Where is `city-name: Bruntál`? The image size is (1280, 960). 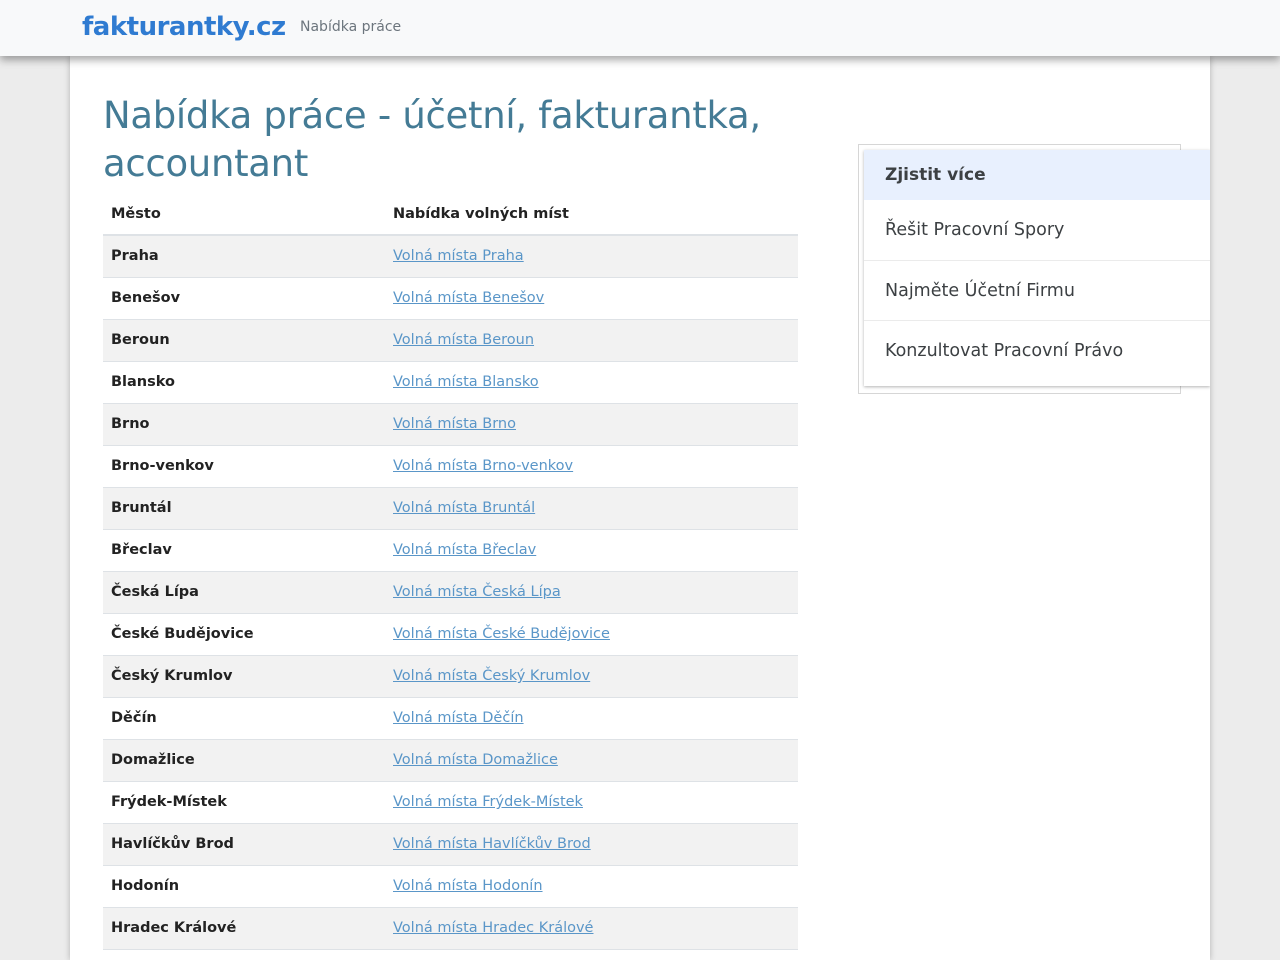 city-name: Bruntál is located at coordinates (244, 508).